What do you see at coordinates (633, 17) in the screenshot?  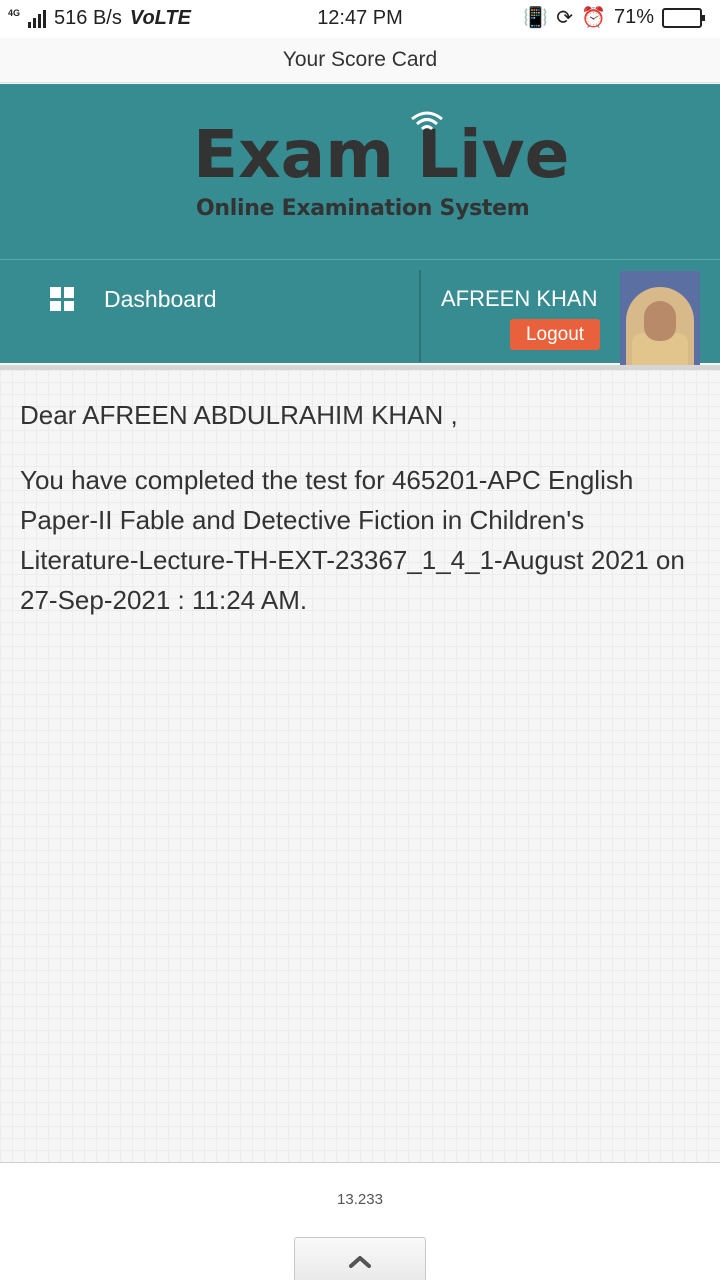 I see `battery-percent: 71%` at bounding box center [633, 17].